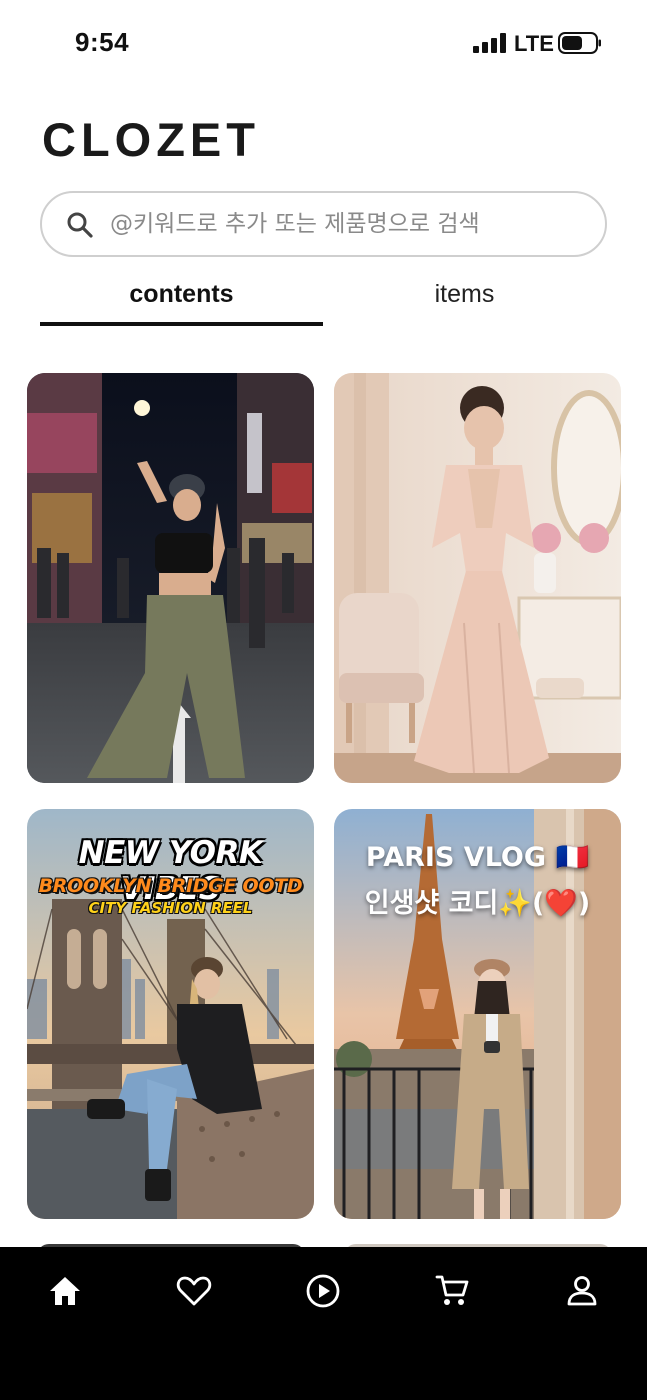  What do you see at coordinates (477, 1014) in the screenshot?
I see `content-card-paris: PARIS VLOG 🇫🇷 인생샷 코디✨(❤️)` at bounding box center [477, 1014].